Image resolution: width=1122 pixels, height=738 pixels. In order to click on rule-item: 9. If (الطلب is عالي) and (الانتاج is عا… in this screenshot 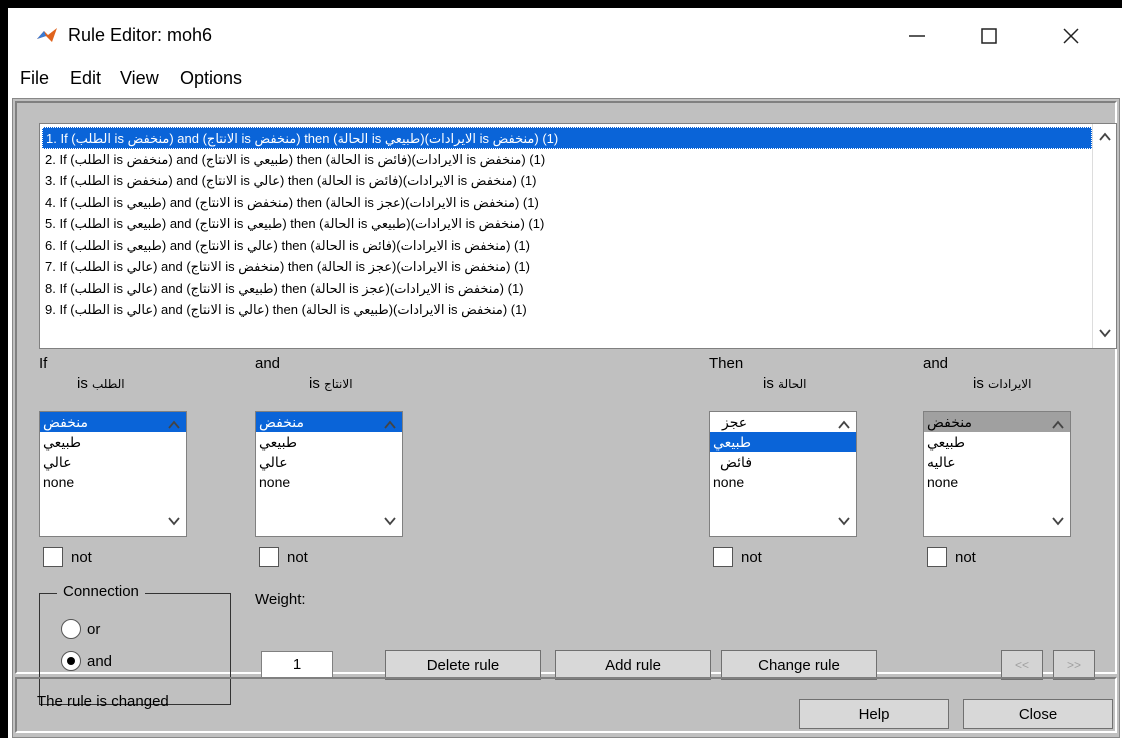, I will do `click(567, 310)`.